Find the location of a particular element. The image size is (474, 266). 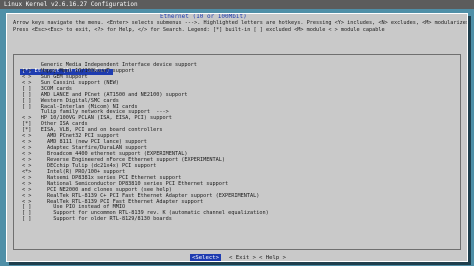

button-bar: <Select> < Exit > < Help > is located at coordinates (237, 257).